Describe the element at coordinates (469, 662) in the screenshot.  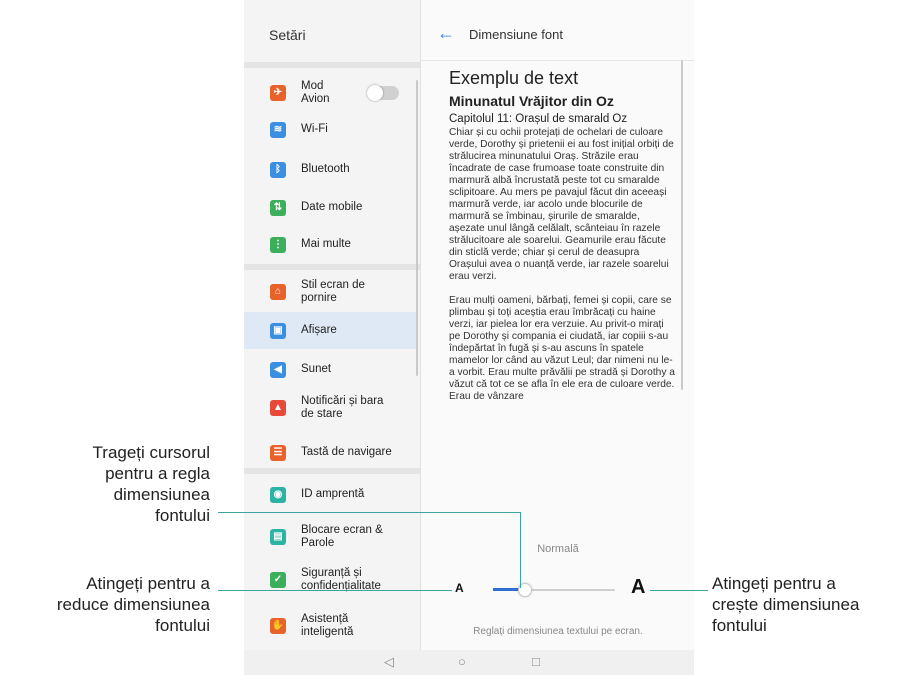
I see `navigation-bar: ◁ ○ □` at that location.